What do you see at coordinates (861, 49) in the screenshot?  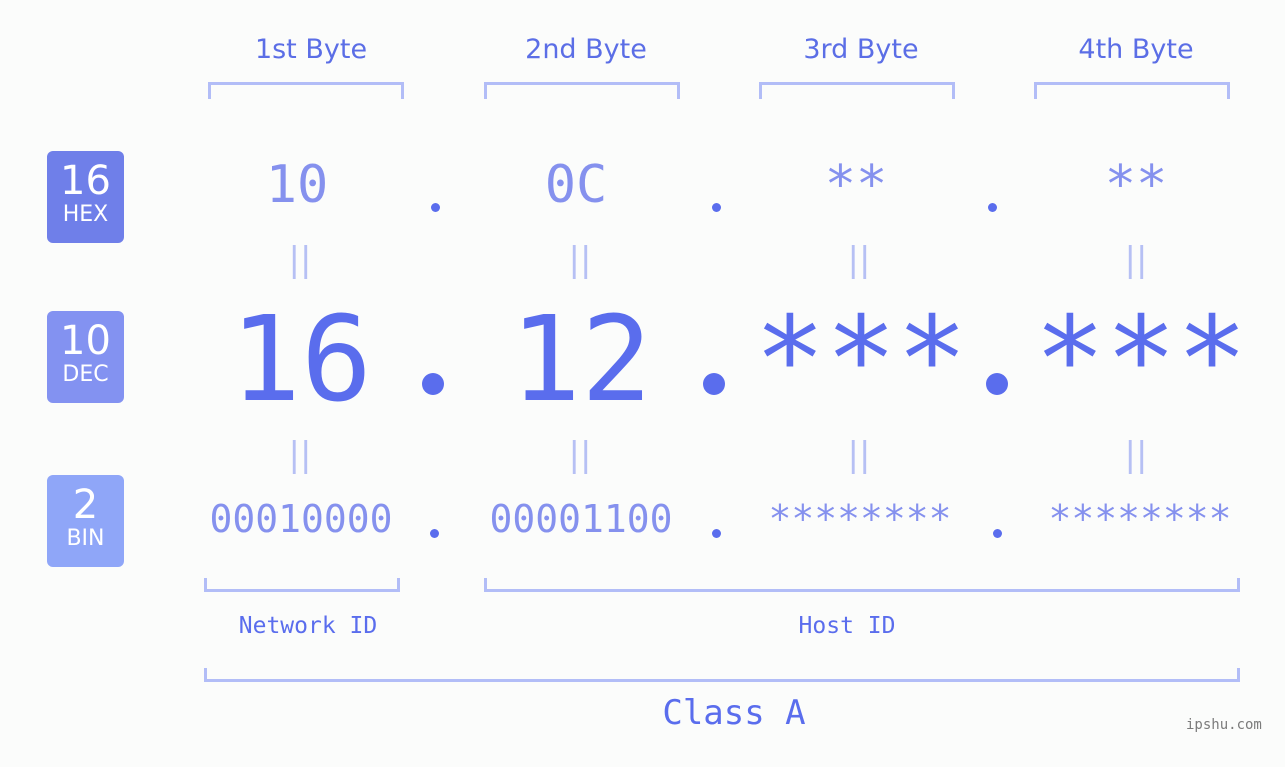 I see `byte-header-3: 3rd Byte` at bounding box center [861, 49].